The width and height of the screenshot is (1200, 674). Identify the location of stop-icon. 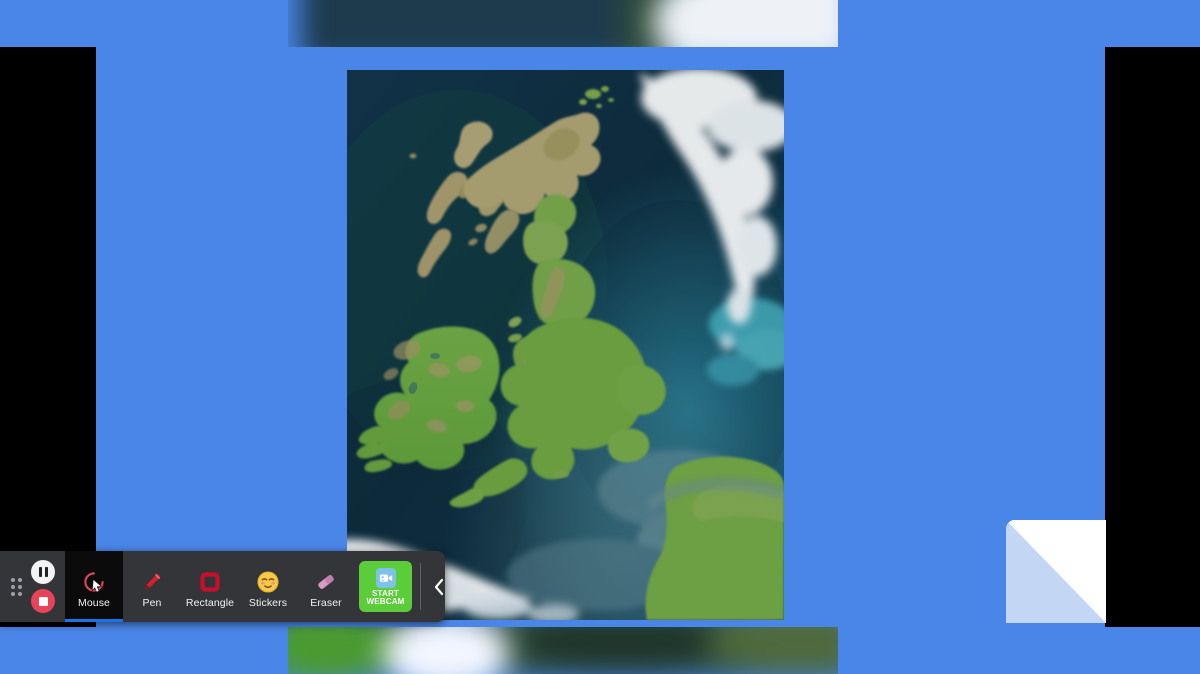
(43, 601).